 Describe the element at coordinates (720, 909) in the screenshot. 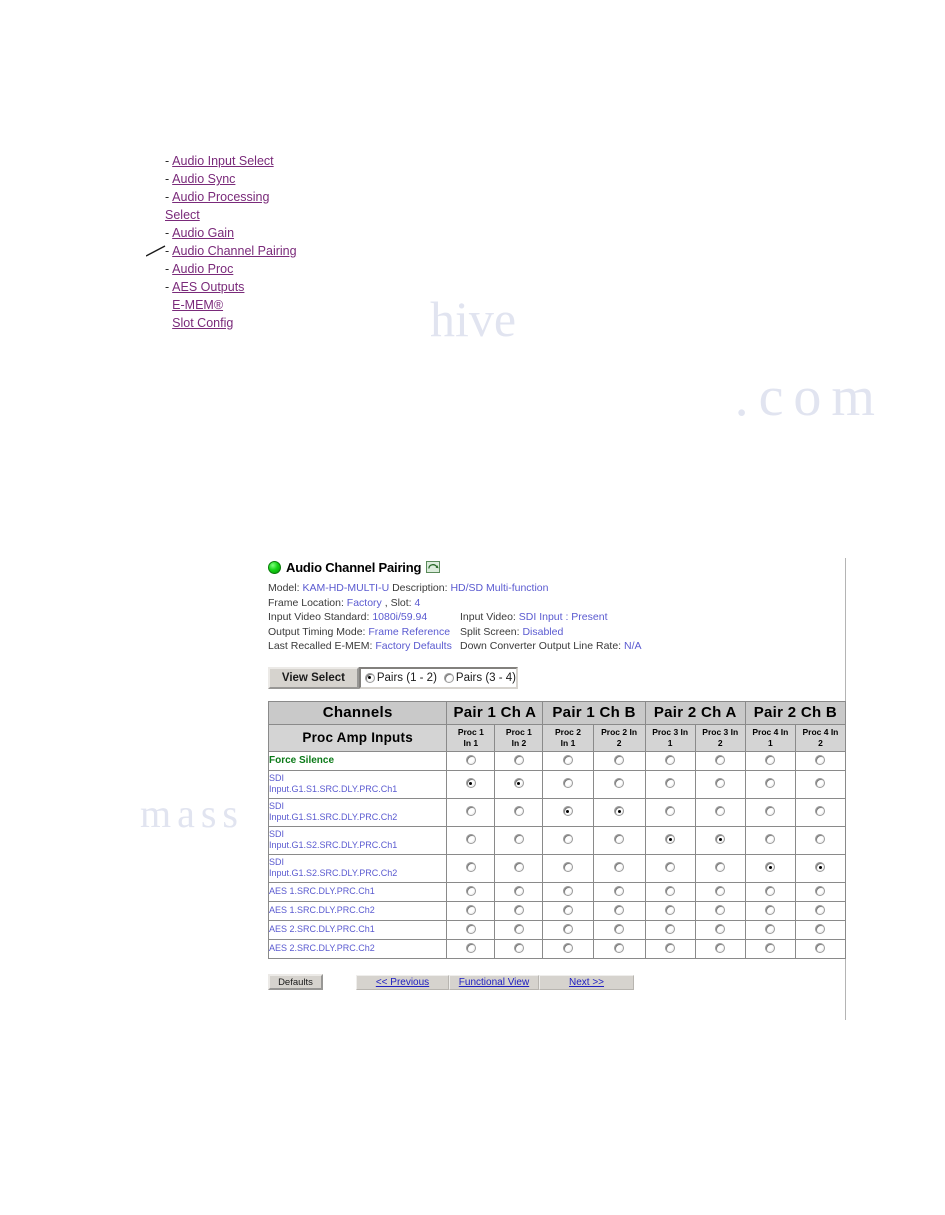

I see `pairing-radio-r6-c5` at that location.